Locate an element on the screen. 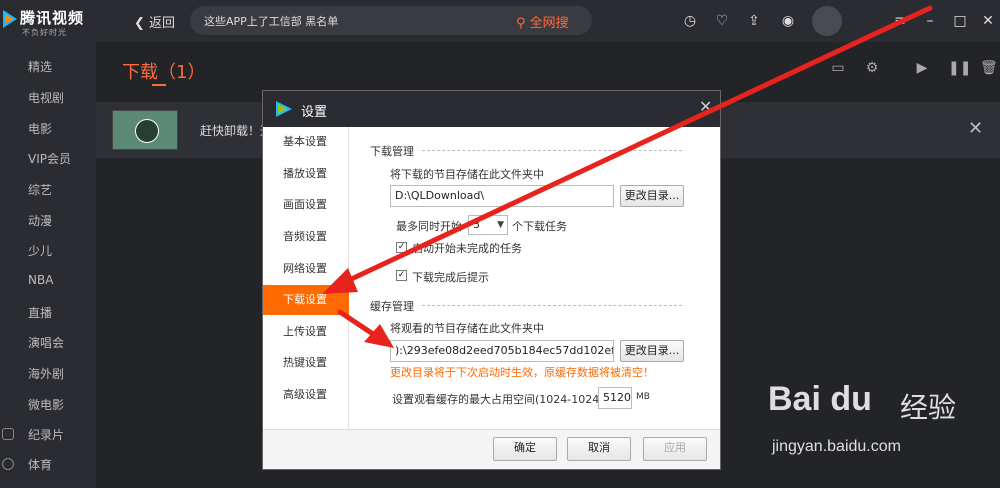 This screenshot has height=488, width=1000. apply-button: 应用 is located at coordinates (675, 449).